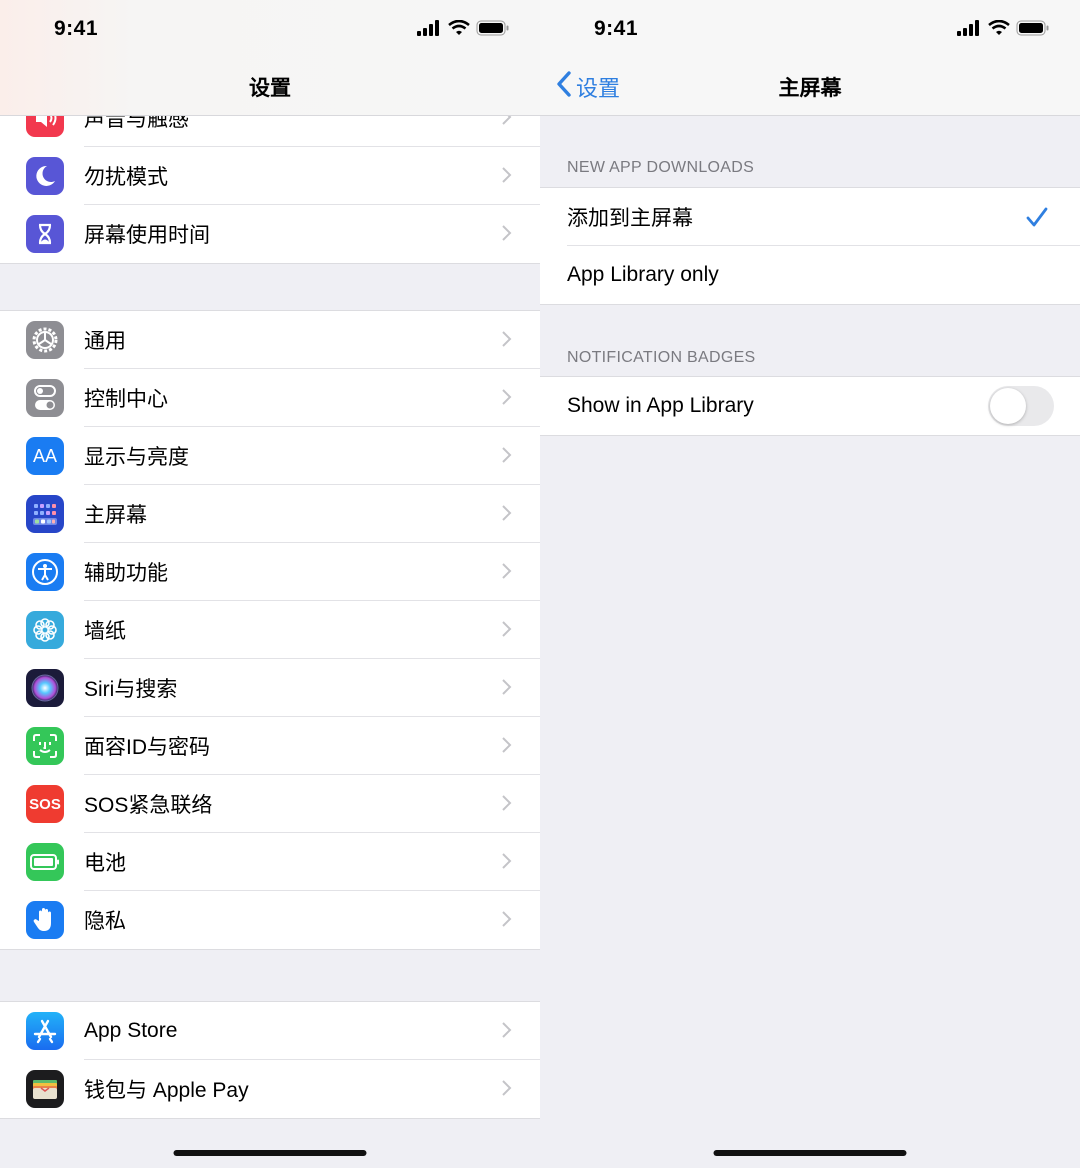 This screenshot has width=1080, height=1168. Describe the element at coordinates (270, 688) in the screenshot. I see `settings-item-siri-search: Siri与搜索` at that location.